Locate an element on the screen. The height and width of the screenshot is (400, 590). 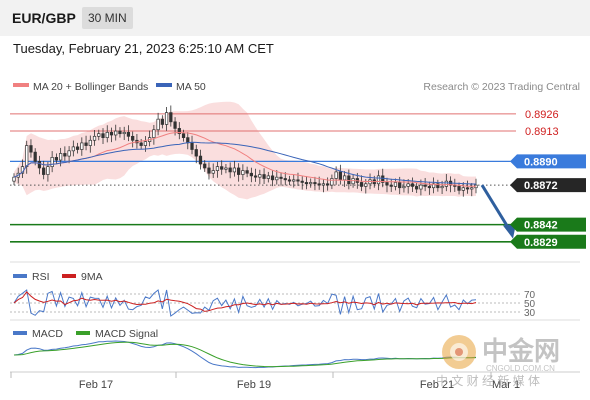
legend-macd: MACD is located at coordinates (47, 334).